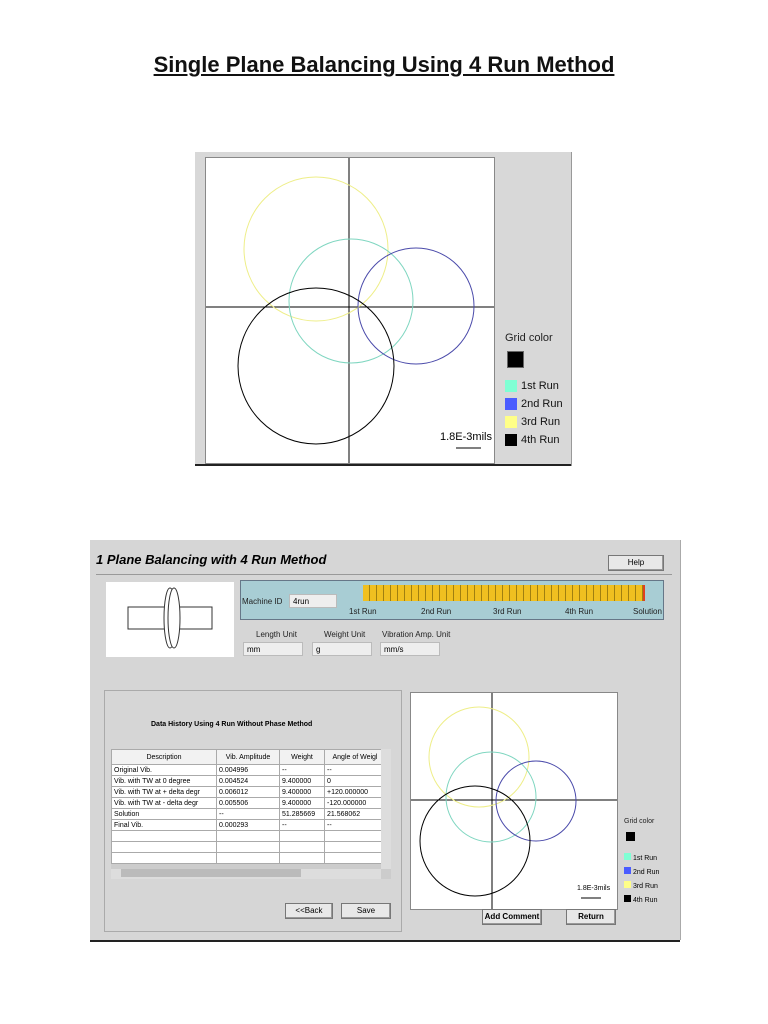  What do you see at coordinates (351, 301) in the screenshot?
I see `run1-circle` at bounding box center [351, 301].